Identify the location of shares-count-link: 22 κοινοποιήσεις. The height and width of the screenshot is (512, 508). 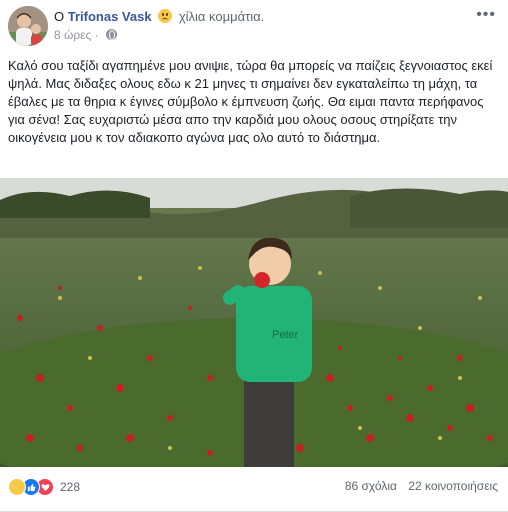
(453, 486).